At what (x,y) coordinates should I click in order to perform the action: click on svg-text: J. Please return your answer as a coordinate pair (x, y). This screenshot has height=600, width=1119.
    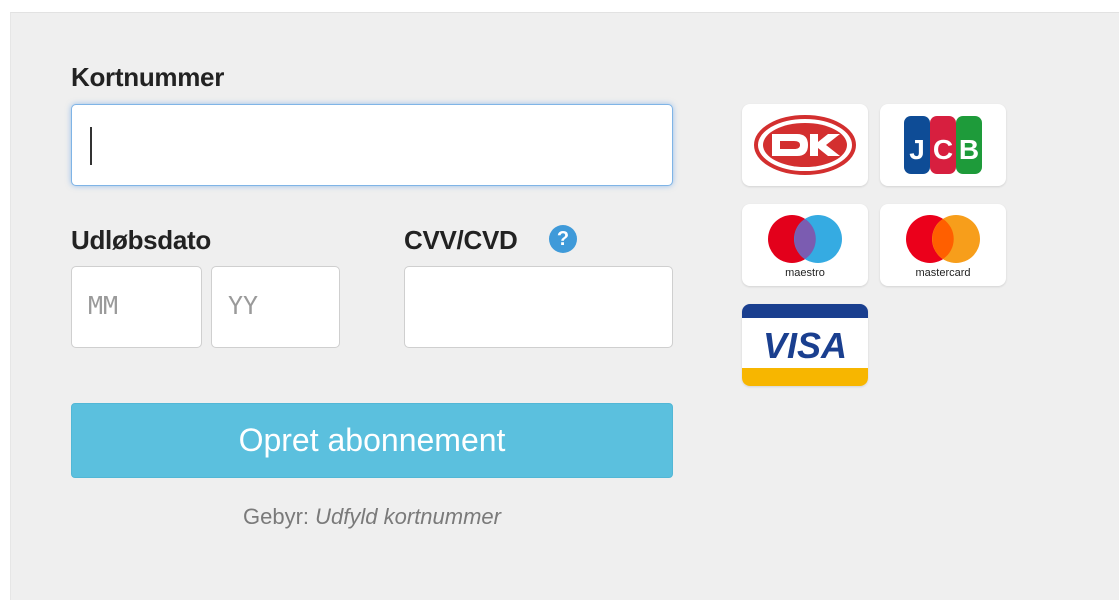
    Looking at the image, I should click on (917, 149).